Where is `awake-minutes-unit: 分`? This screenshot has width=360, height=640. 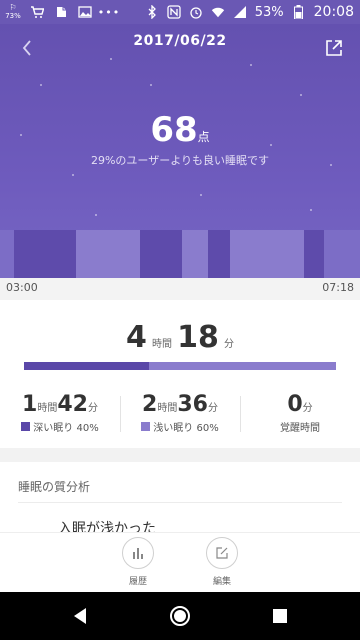 awake-minutes-unit: 分 is located at coordinates (307, 408).